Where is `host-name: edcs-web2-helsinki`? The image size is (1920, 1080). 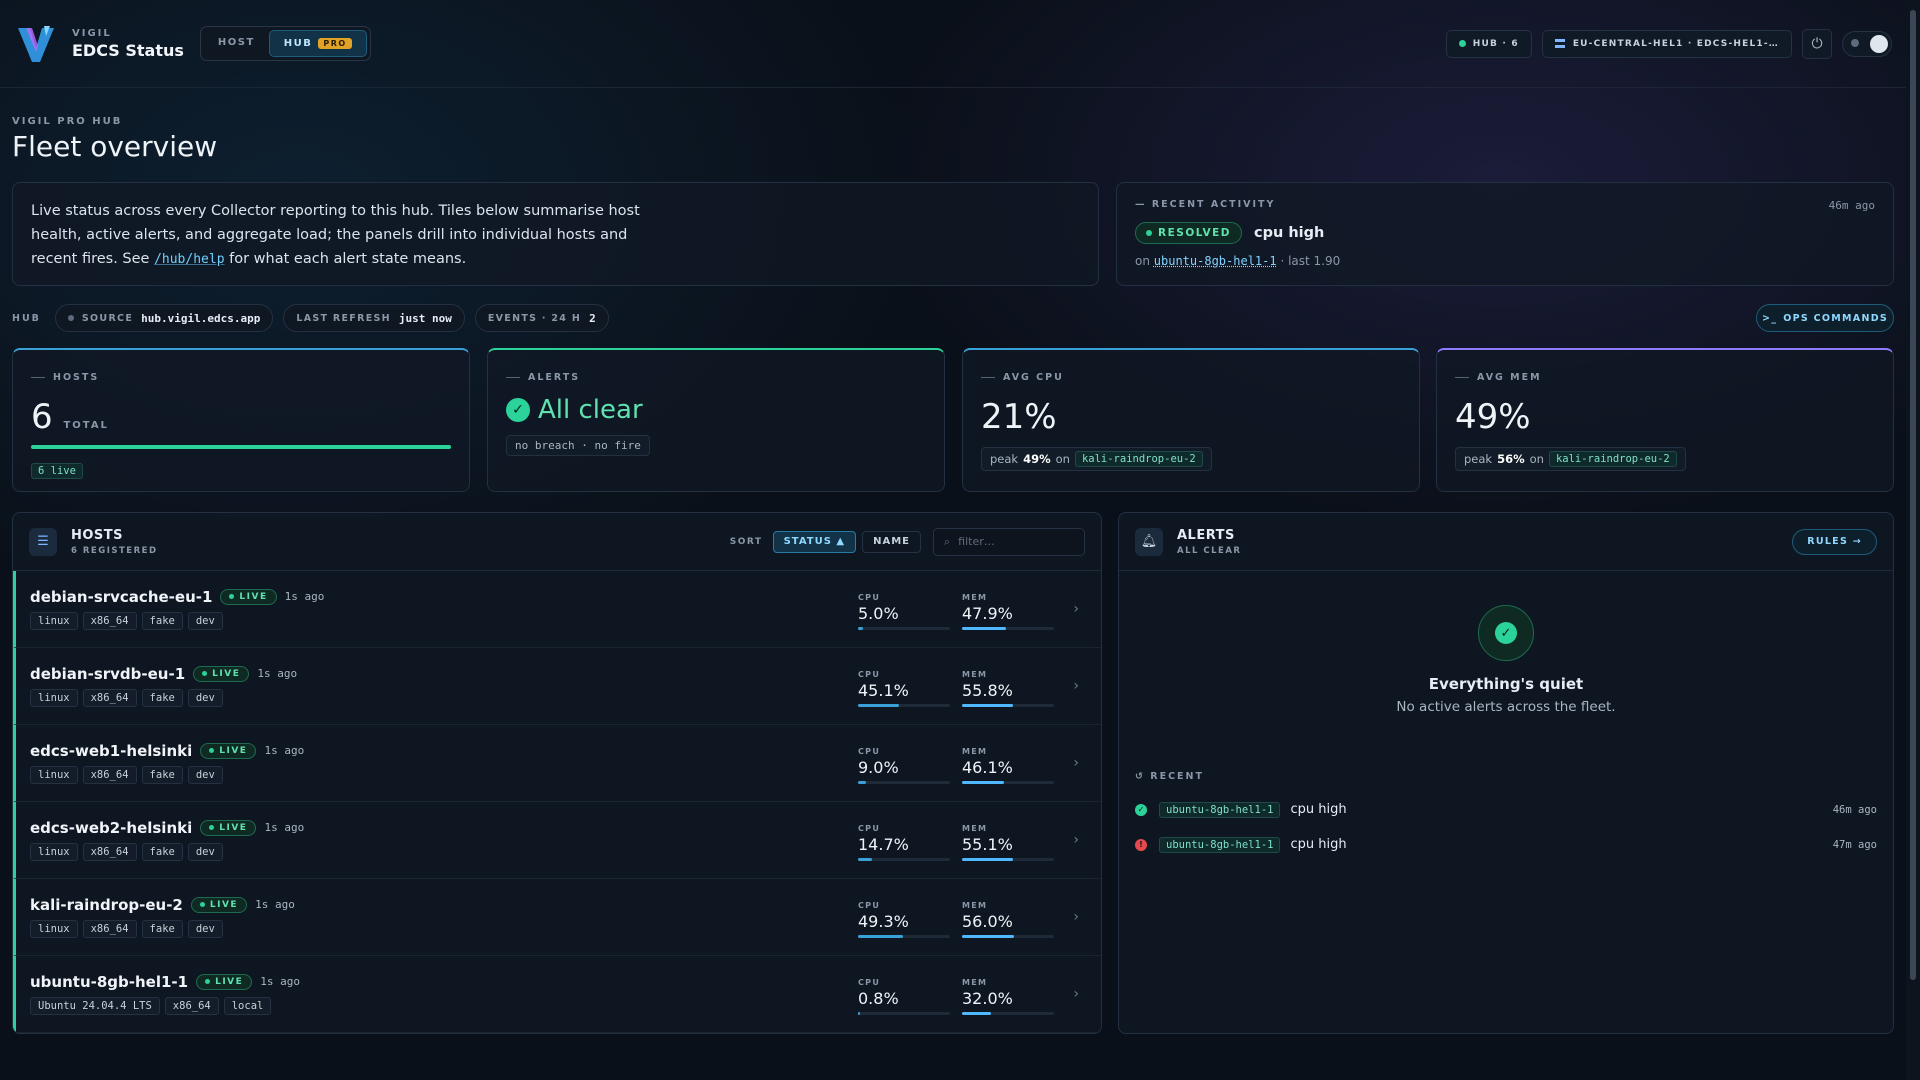
host-name: edcs-web2-helsinki is located at coordinates (111, 828).